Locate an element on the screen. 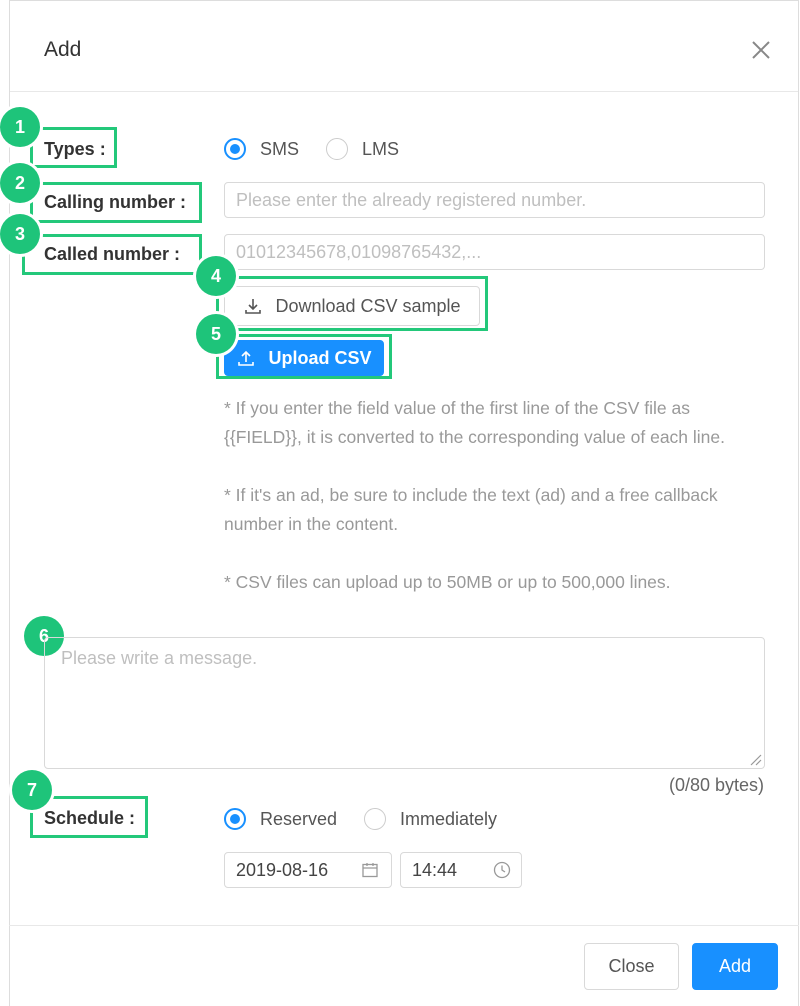  radio-sms-label: SMS is located at coordinates (280, 148).